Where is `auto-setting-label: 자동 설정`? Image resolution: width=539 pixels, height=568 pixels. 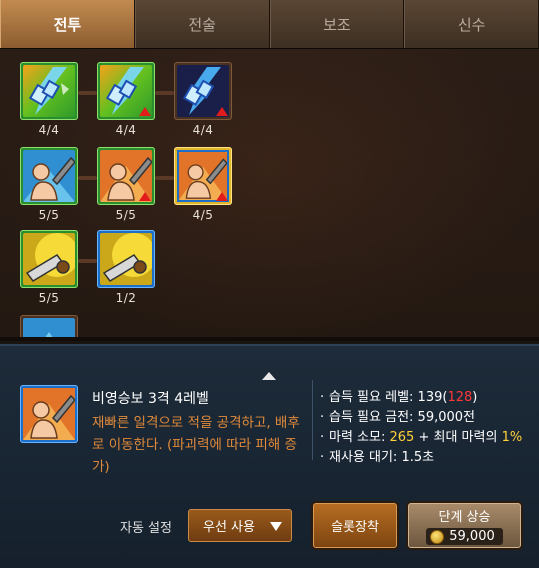
auto-setting-label: 자동 설정 is located at coordinates (146, 528).